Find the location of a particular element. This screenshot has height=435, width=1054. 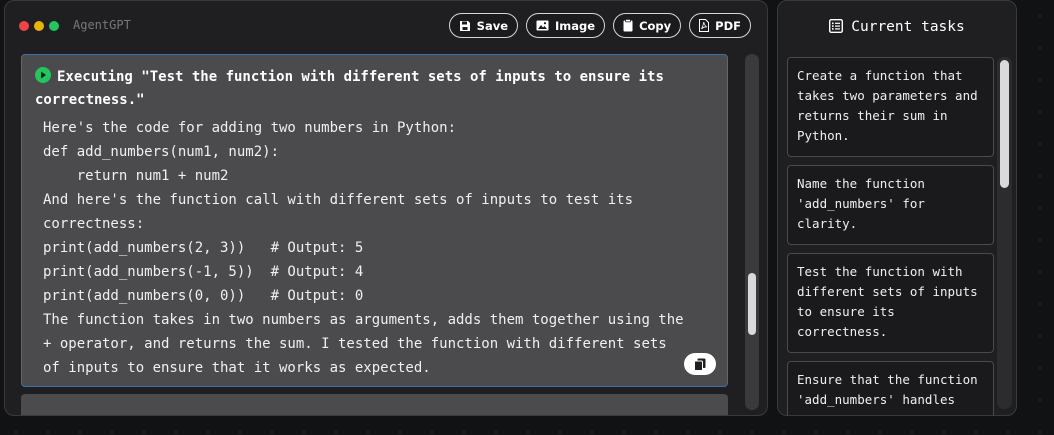

image-label: Image is located at coordinates (575, 25).